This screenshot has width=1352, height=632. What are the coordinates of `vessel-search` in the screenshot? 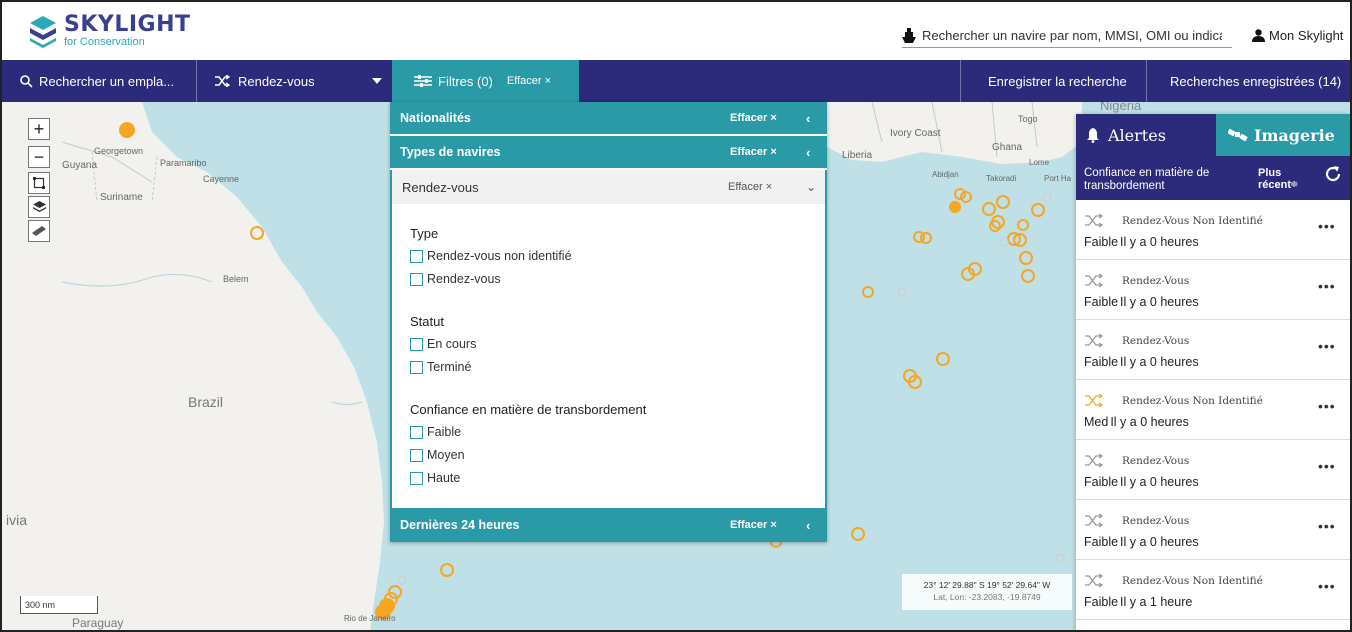 It's located at (1067, 36).